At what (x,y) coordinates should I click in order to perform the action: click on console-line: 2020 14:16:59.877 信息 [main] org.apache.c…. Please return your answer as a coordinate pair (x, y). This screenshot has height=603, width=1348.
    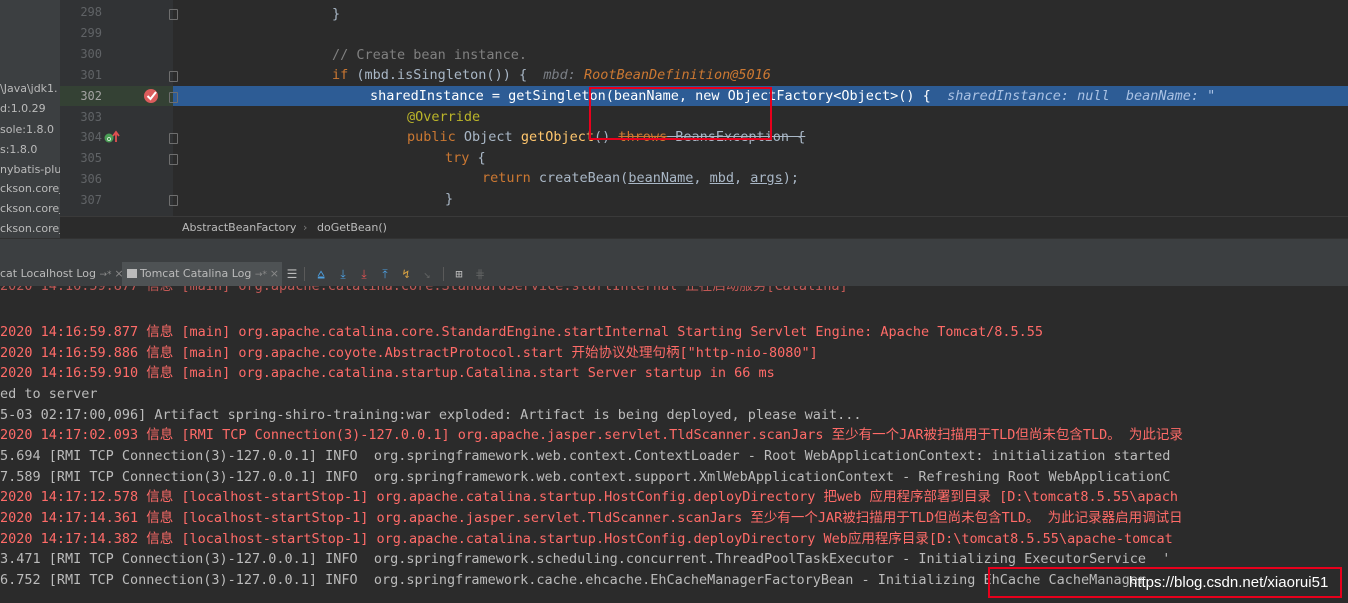
    Looking at the image, I should click on (521, 332).